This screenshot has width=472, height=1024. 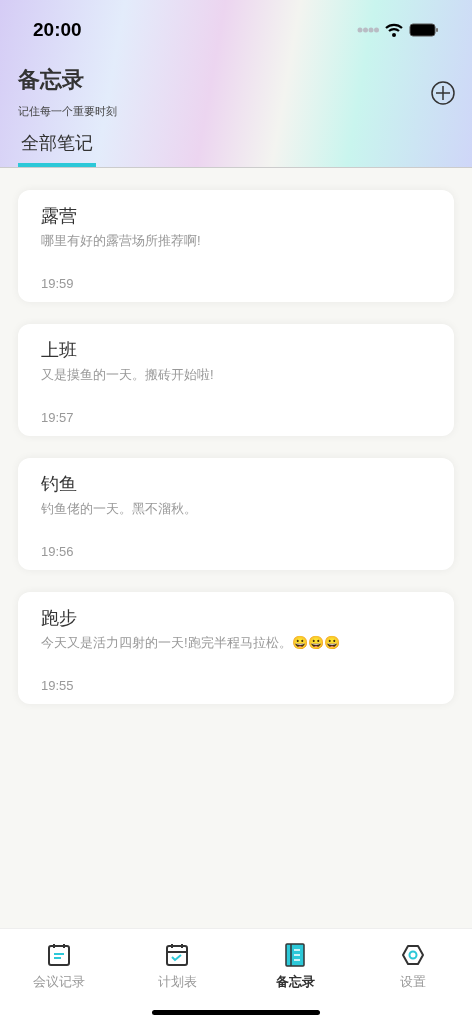 I want to click on add-icon, so click(x=443, y=92).